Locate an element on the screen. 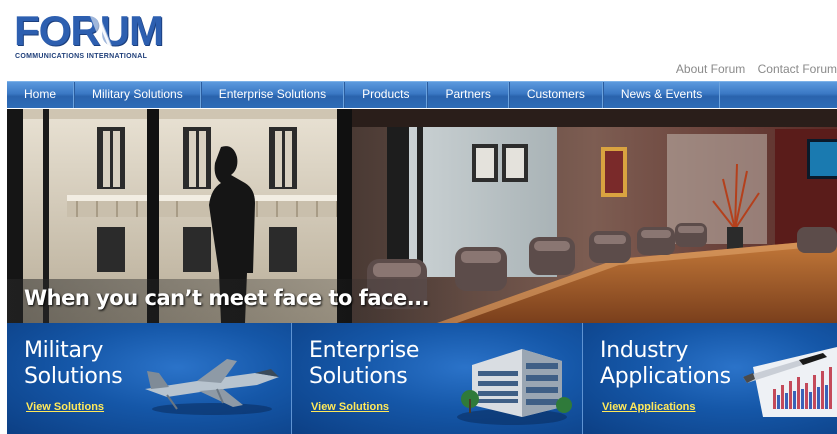 The width and height of the screenshot is (837, 434). utility-links: About Forum Contact Forum is located at coordinates (752, 69).